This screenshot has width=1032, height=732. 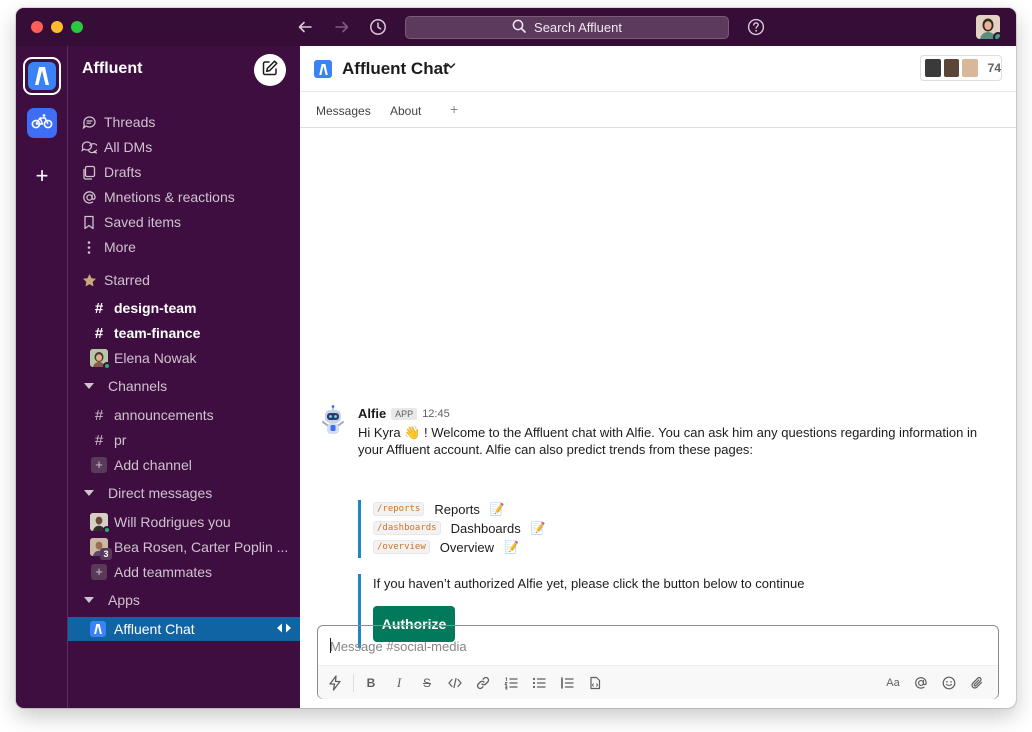 What do you see at coordinates (120, 440) in the screenshot?
I see `channel-label: pr` at bounding box center [120, 440].